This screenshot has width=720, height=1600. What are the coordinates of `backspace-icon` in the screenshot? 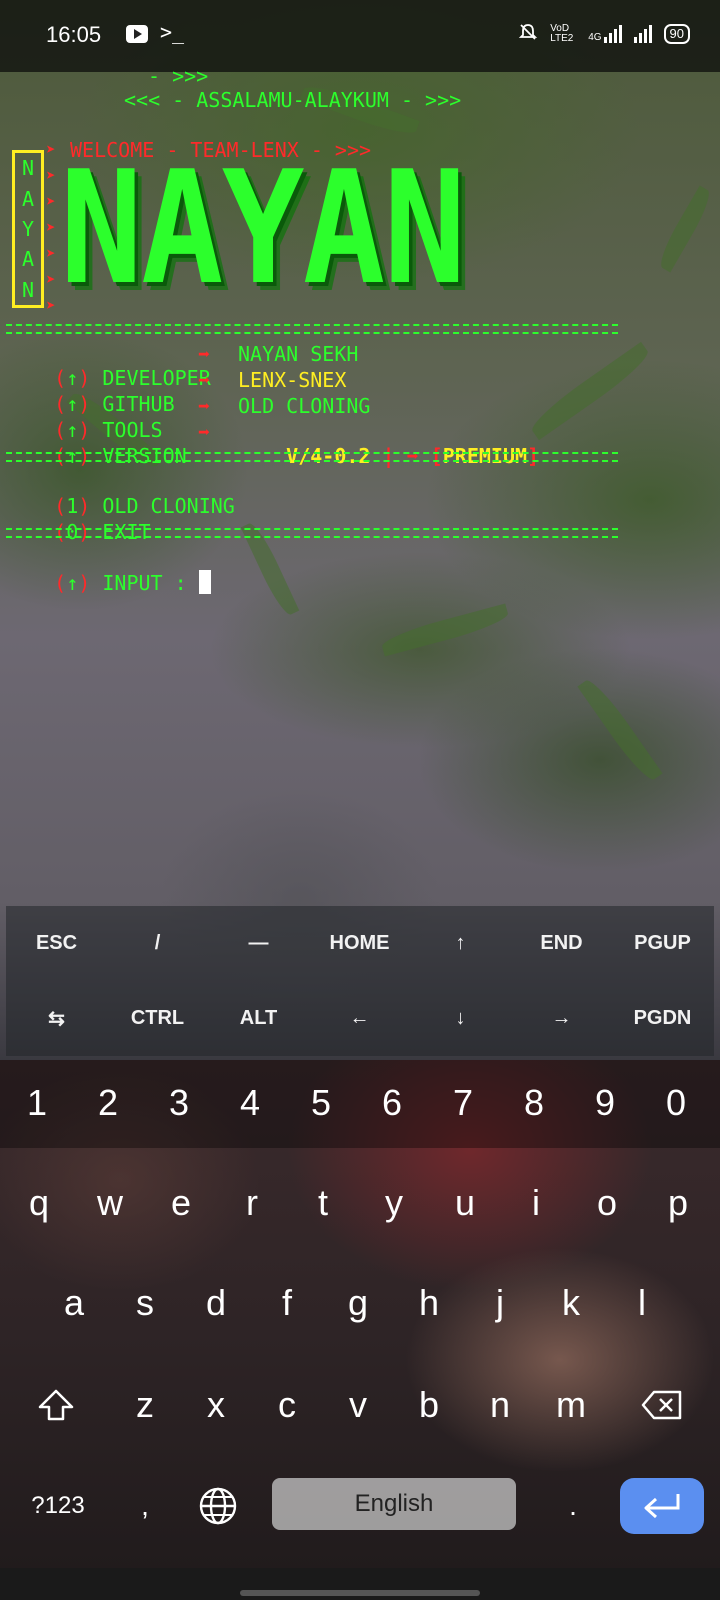 It's located at (661, 1405).